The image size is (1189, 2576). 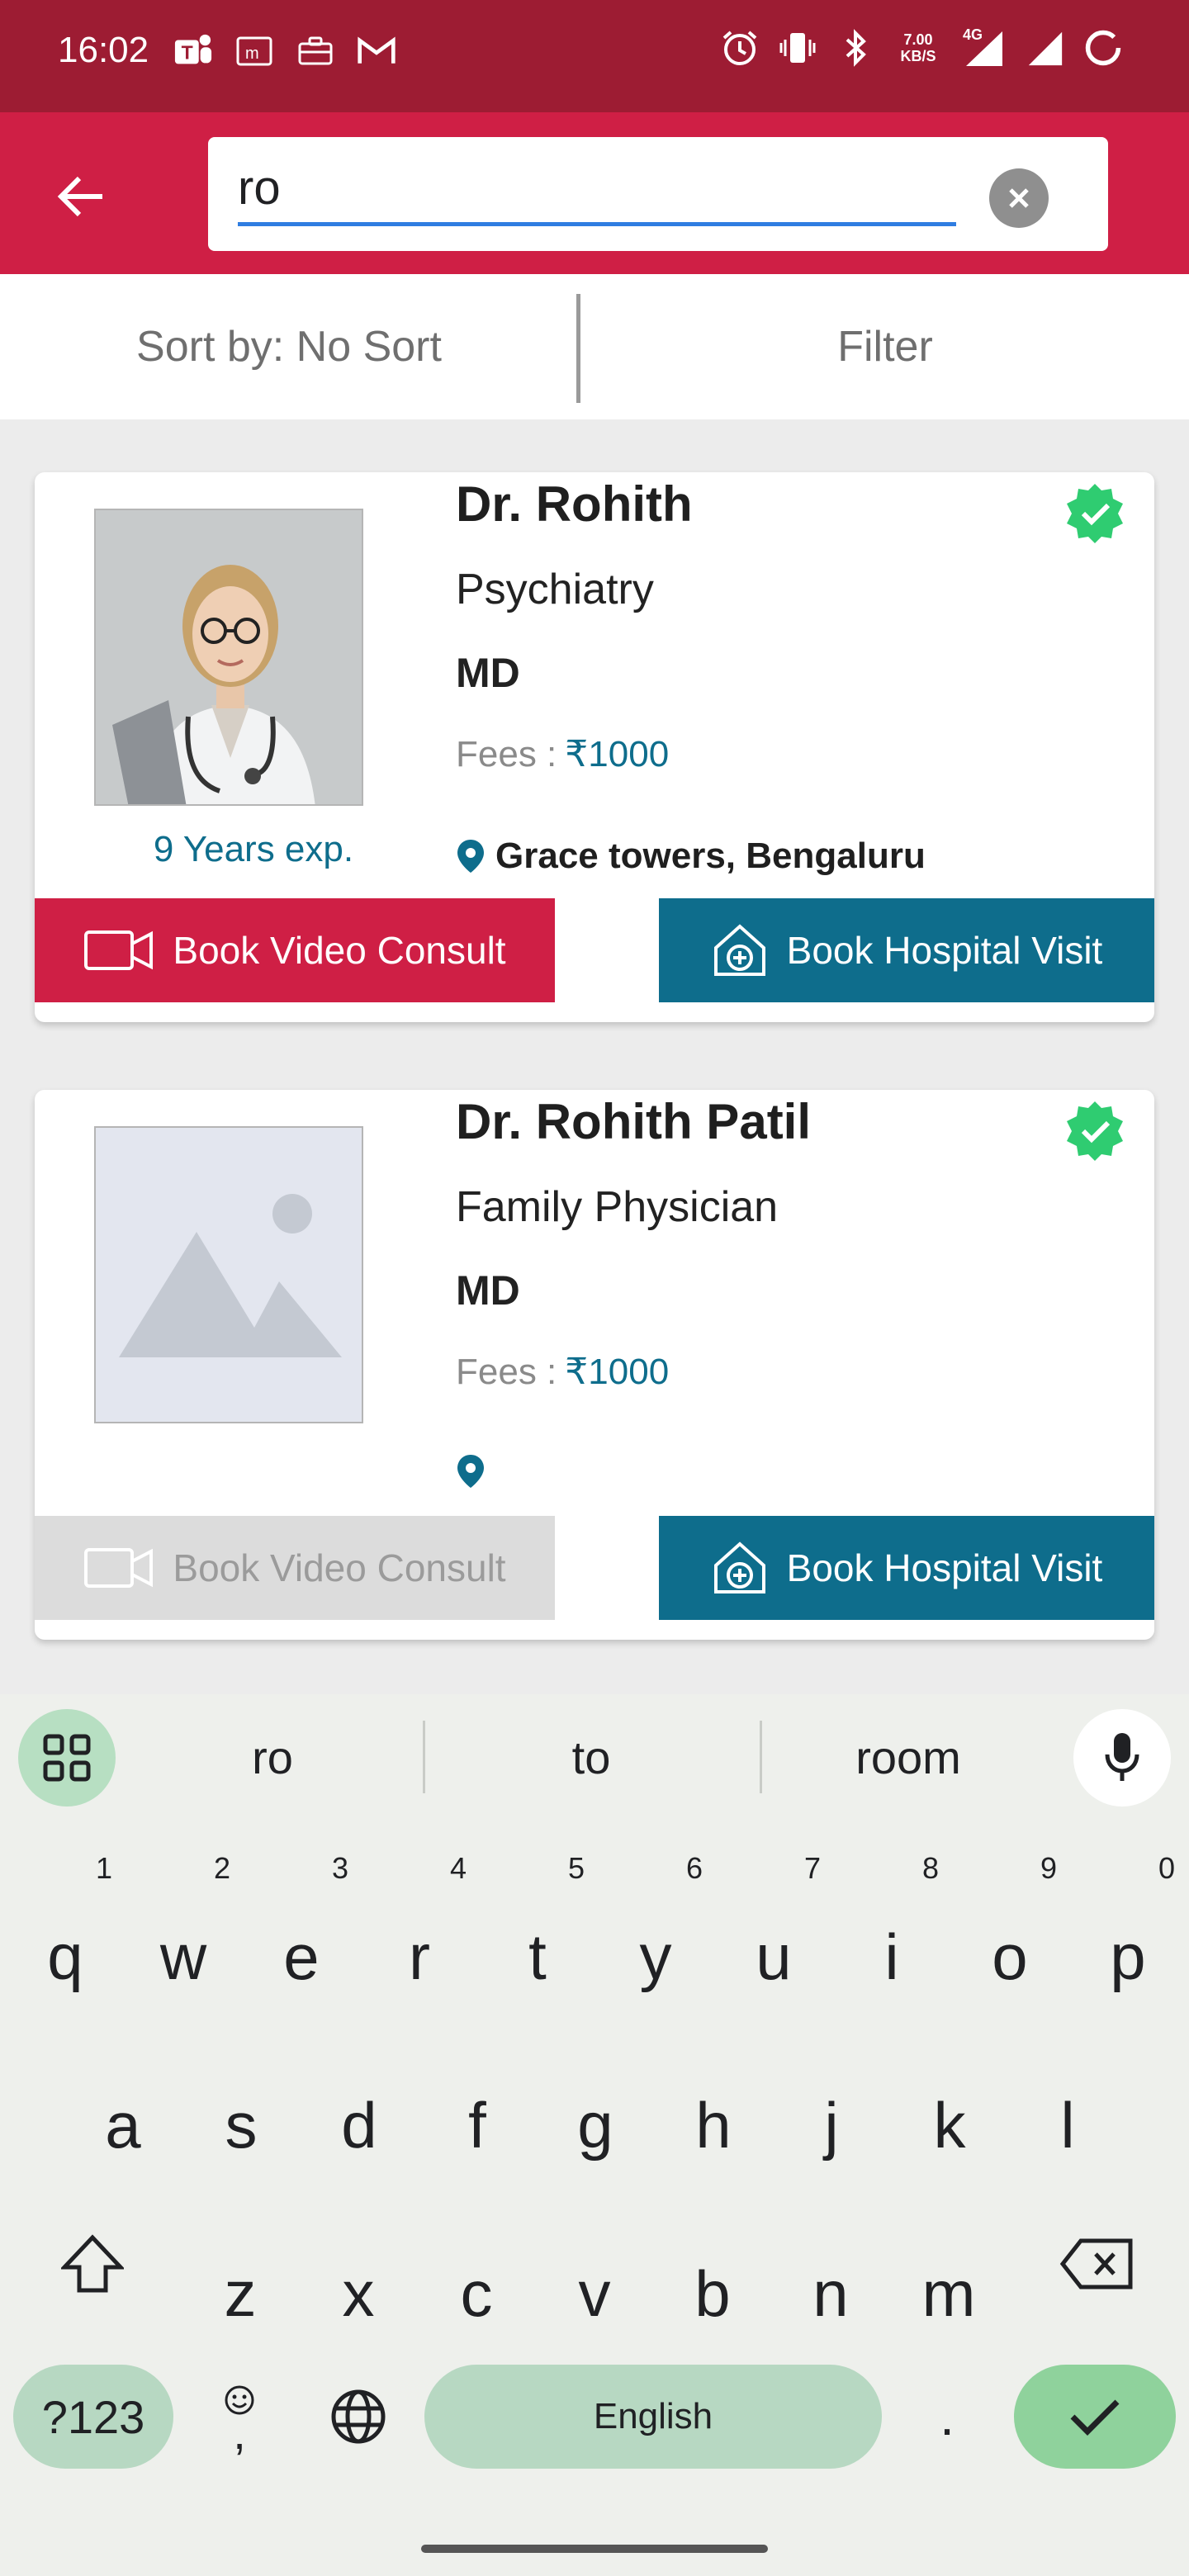 I want to click on key-hint: 2, so click(x=222, y=1868).